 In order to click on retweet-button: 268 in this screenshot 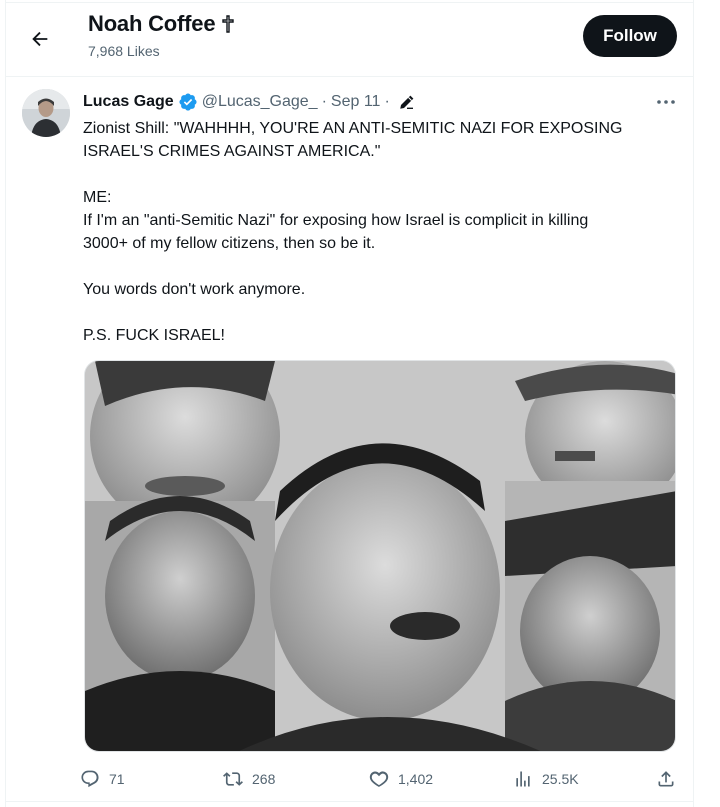, I will do `click(249, 779)`.